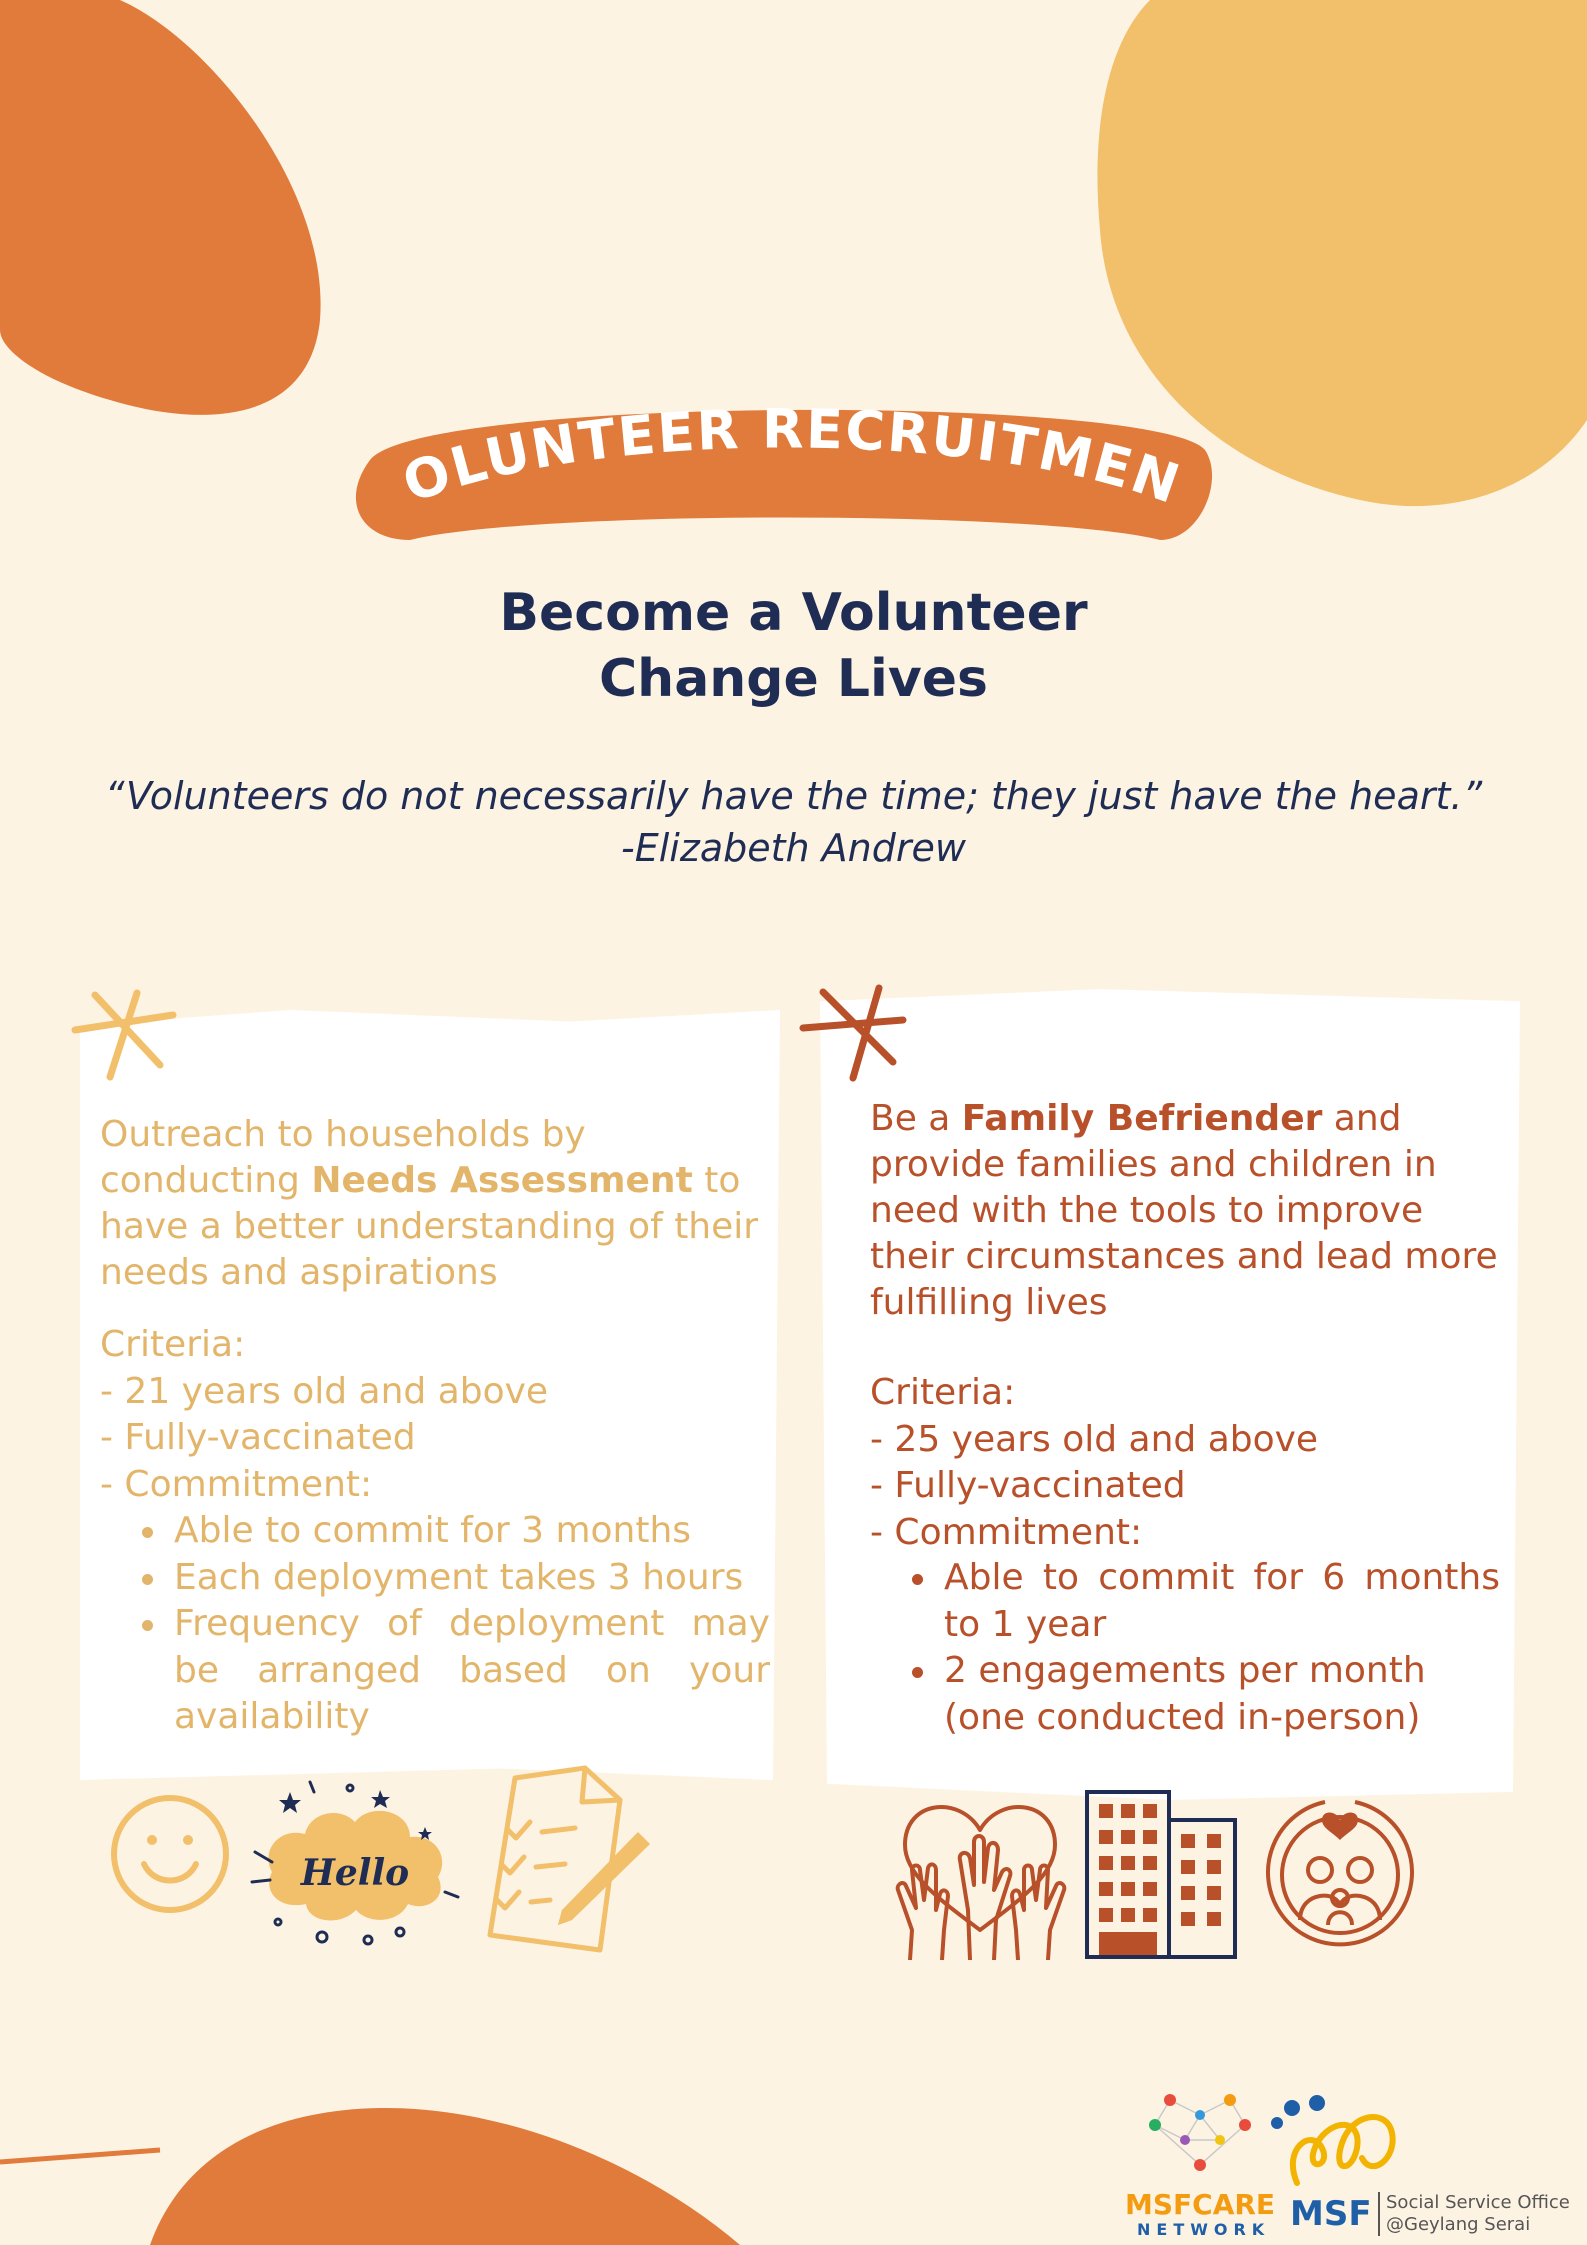 Image resolution: width=1587 pixels, height=2245 pixels. Describe the element at coordinates (1206, 1601) in the screenshot. I see `right-commitment-item: Able to commit for 6 months to 1 year` at that location.